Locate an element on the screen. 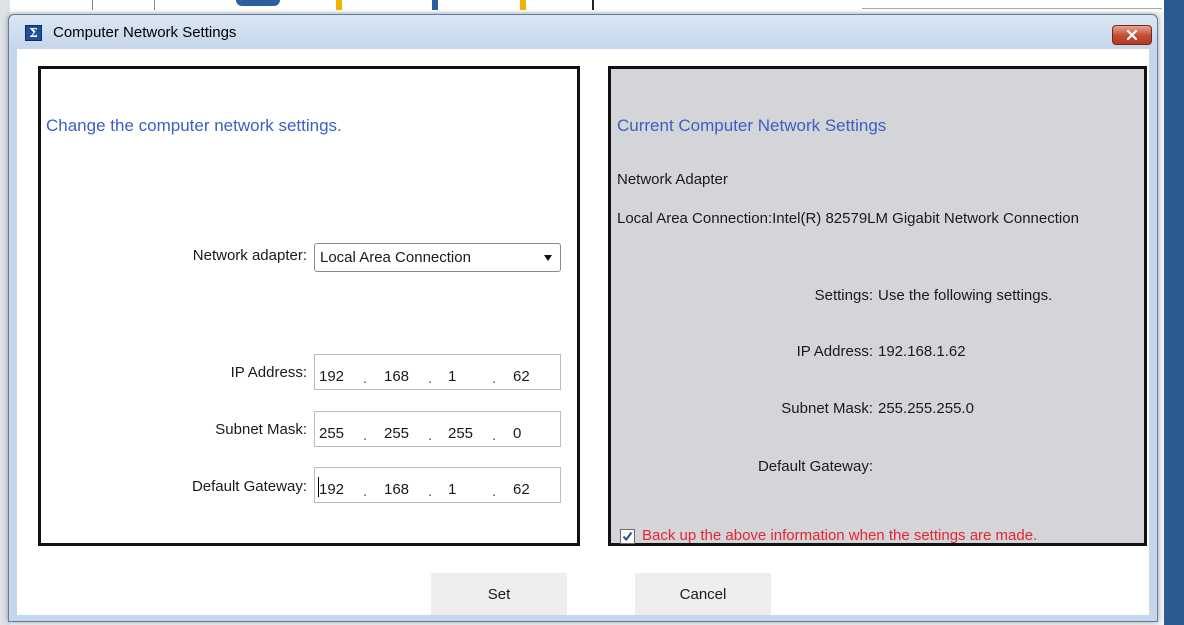  change-settings-heading: Change the computer network settings. is located at coordinates (194, 125).